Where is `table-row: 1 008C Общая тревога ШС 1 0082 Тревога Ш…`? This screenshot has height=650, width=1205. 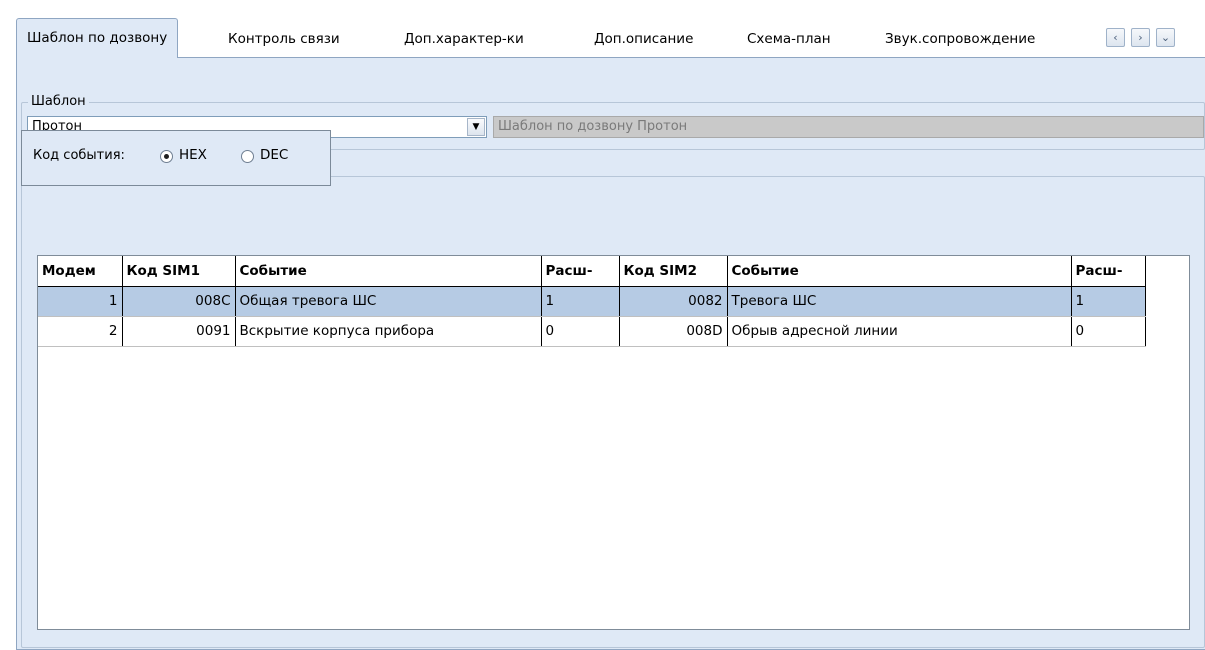
table-row: 1 008C Общая тревога ШС 1 0082 Тревога Ш… is located at coordinates (592, 301).